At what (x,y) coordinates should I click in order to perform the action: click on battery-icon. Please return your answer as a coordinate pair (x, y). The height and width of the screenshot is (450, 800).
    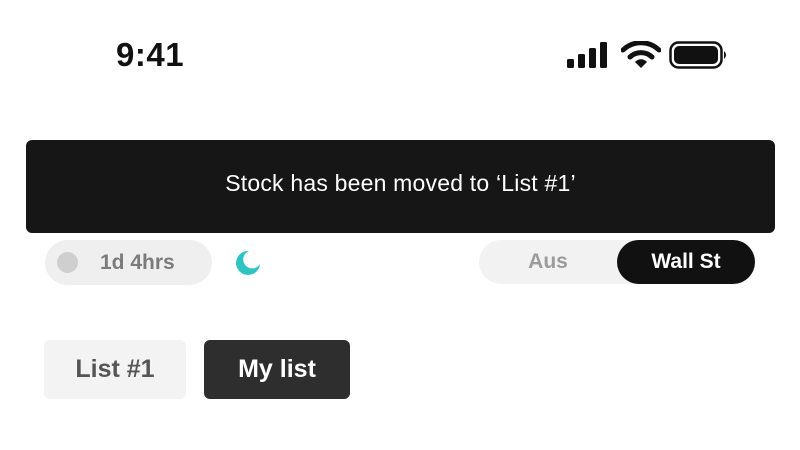
    Looking at the image, I should click on (697, 55).